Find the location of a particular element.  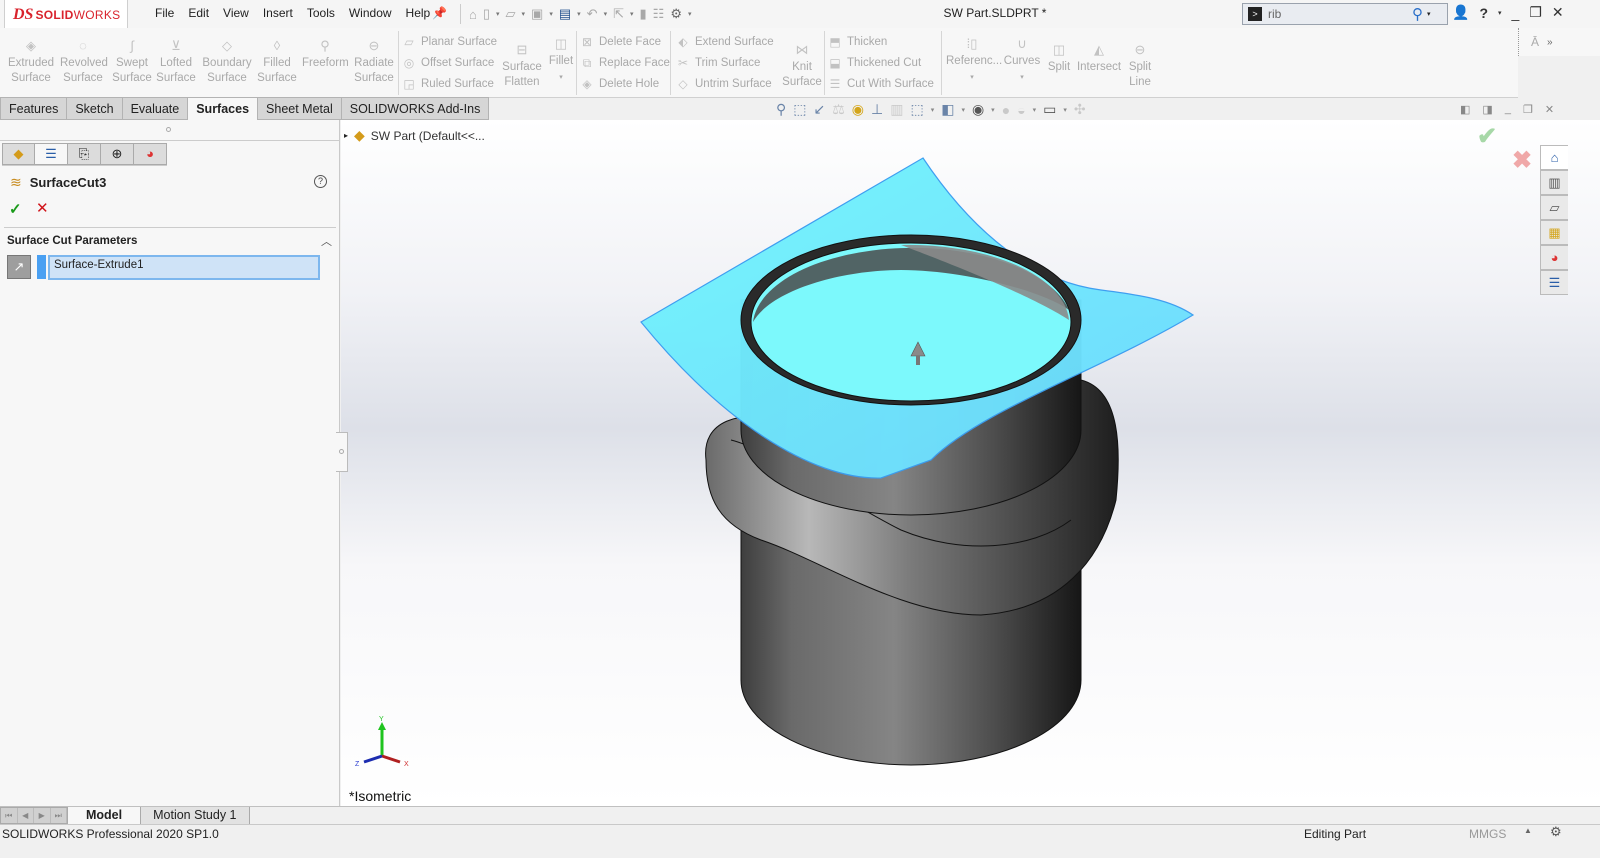

split-line-button: ⊖ Split Line is located at coordinates (1140, 66).